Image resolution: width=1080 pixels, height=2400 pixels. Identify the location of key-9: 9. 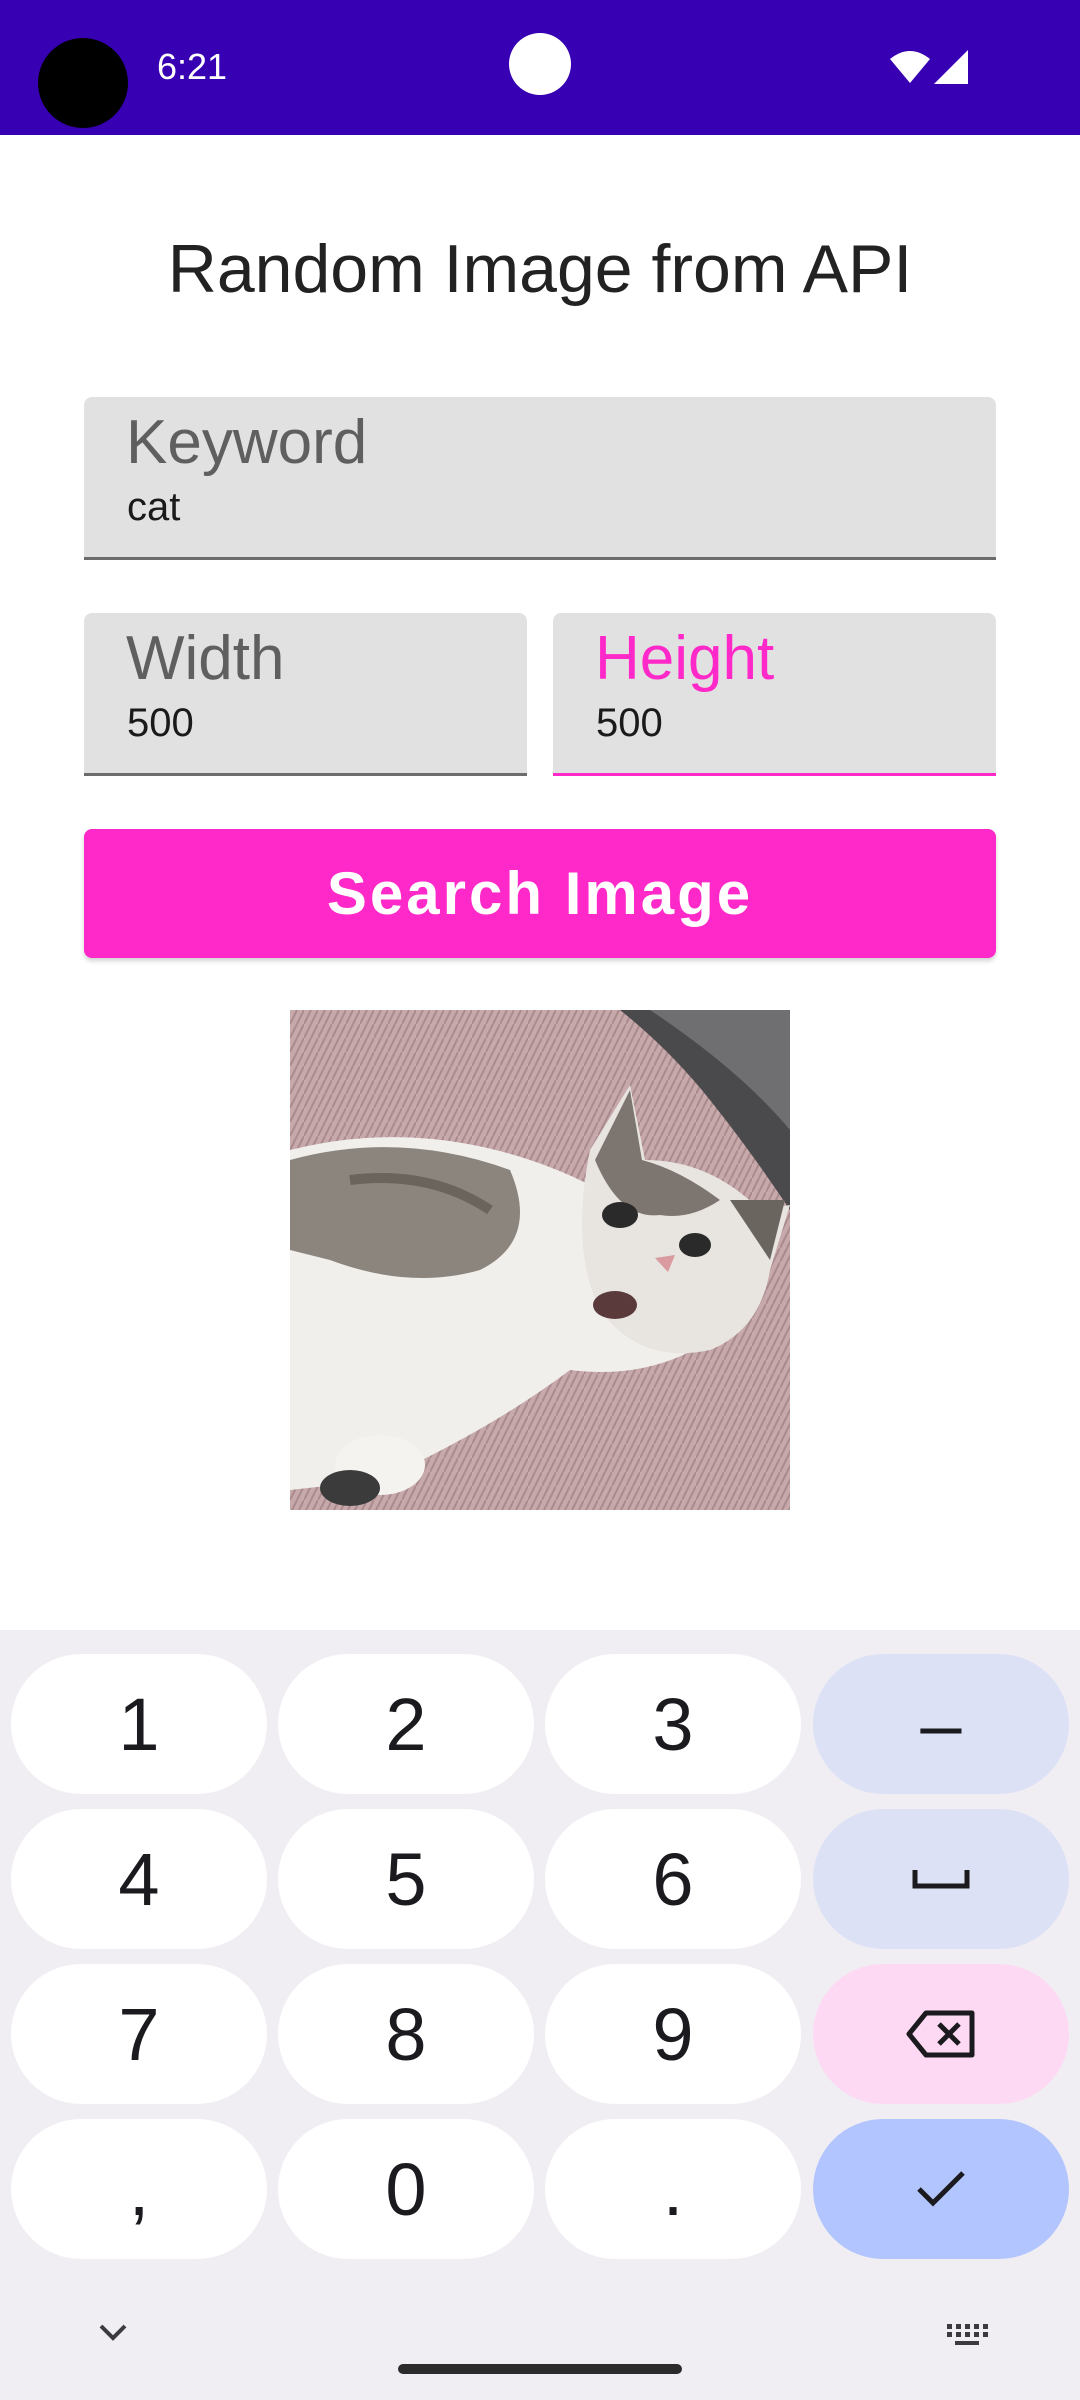
(673, 2034).